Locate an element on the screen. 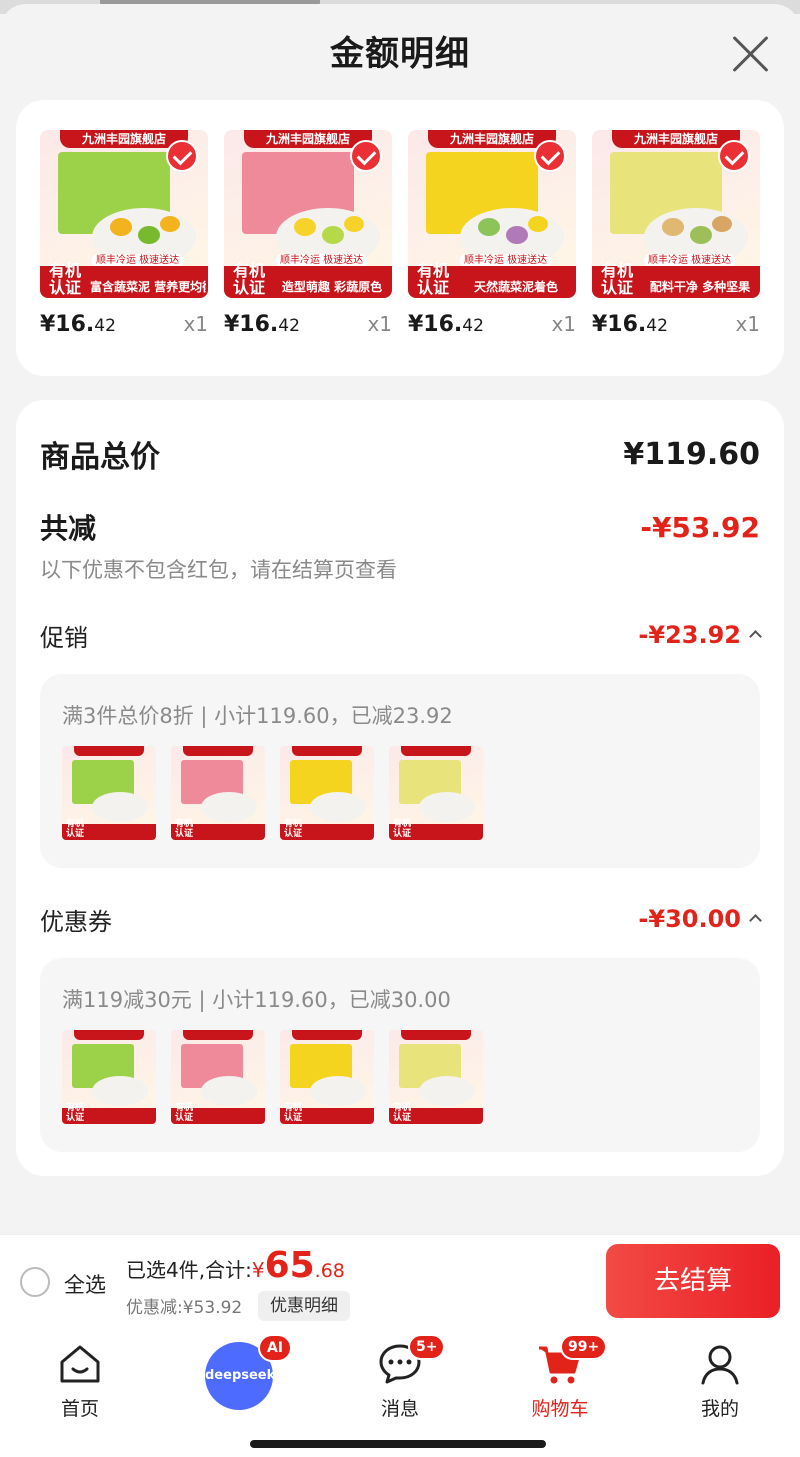 The height and width of the screenshot is (1457, 800). coupon-label: 优惠券 is located at coordinates (76, 921).